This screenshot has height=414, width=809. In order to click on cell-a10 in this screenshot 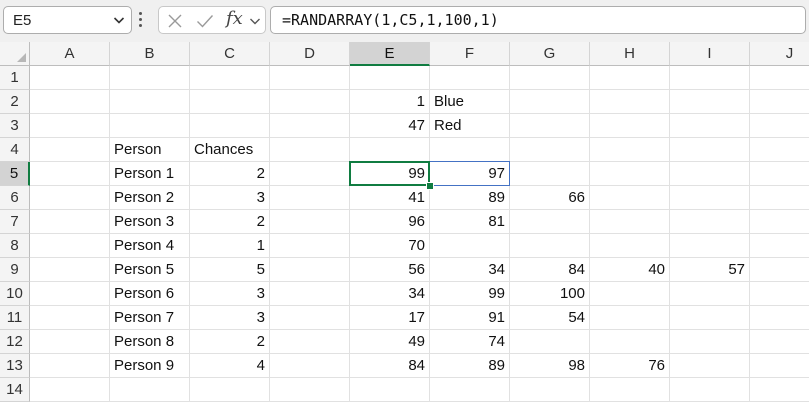, I will do `click(70, 294)`.